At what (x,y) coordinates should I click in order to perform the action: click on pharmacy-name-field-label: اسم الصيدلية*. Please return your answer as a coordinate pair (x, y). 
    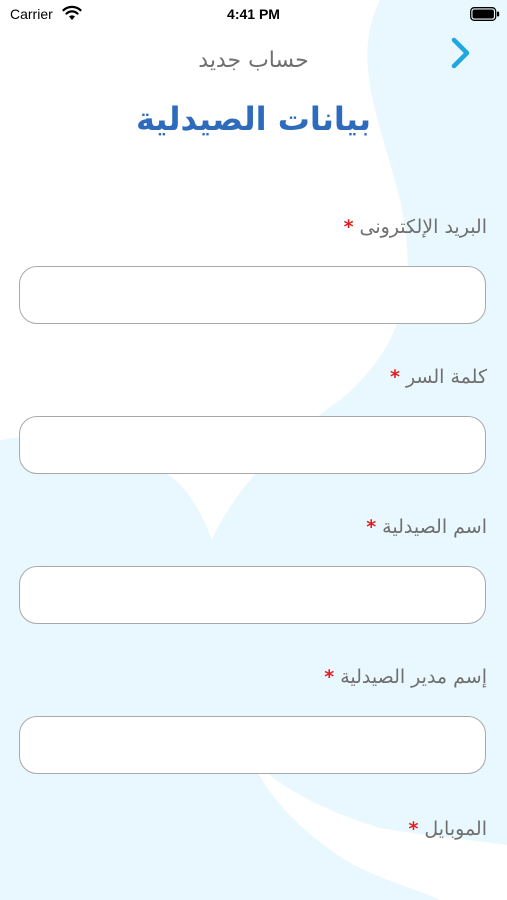
    Looking at the image, I should click on (426, 527).